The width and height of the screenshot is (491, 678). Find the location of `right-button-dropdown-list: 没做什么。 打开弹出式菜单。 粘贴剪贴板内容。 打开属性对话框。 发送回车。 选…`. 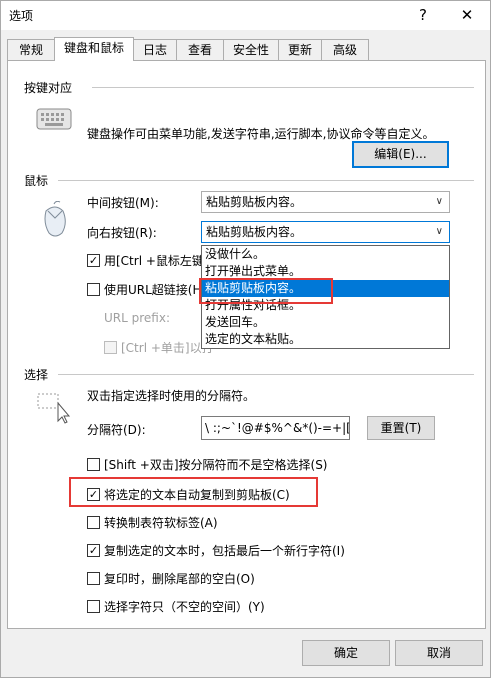

right-button-dropdown-list: 没做什么。 打开弹出式菜单。 粘贴剪贴板内容。 打开属性对话框。 发送回车。 选… is located at coordinates (325, 297).